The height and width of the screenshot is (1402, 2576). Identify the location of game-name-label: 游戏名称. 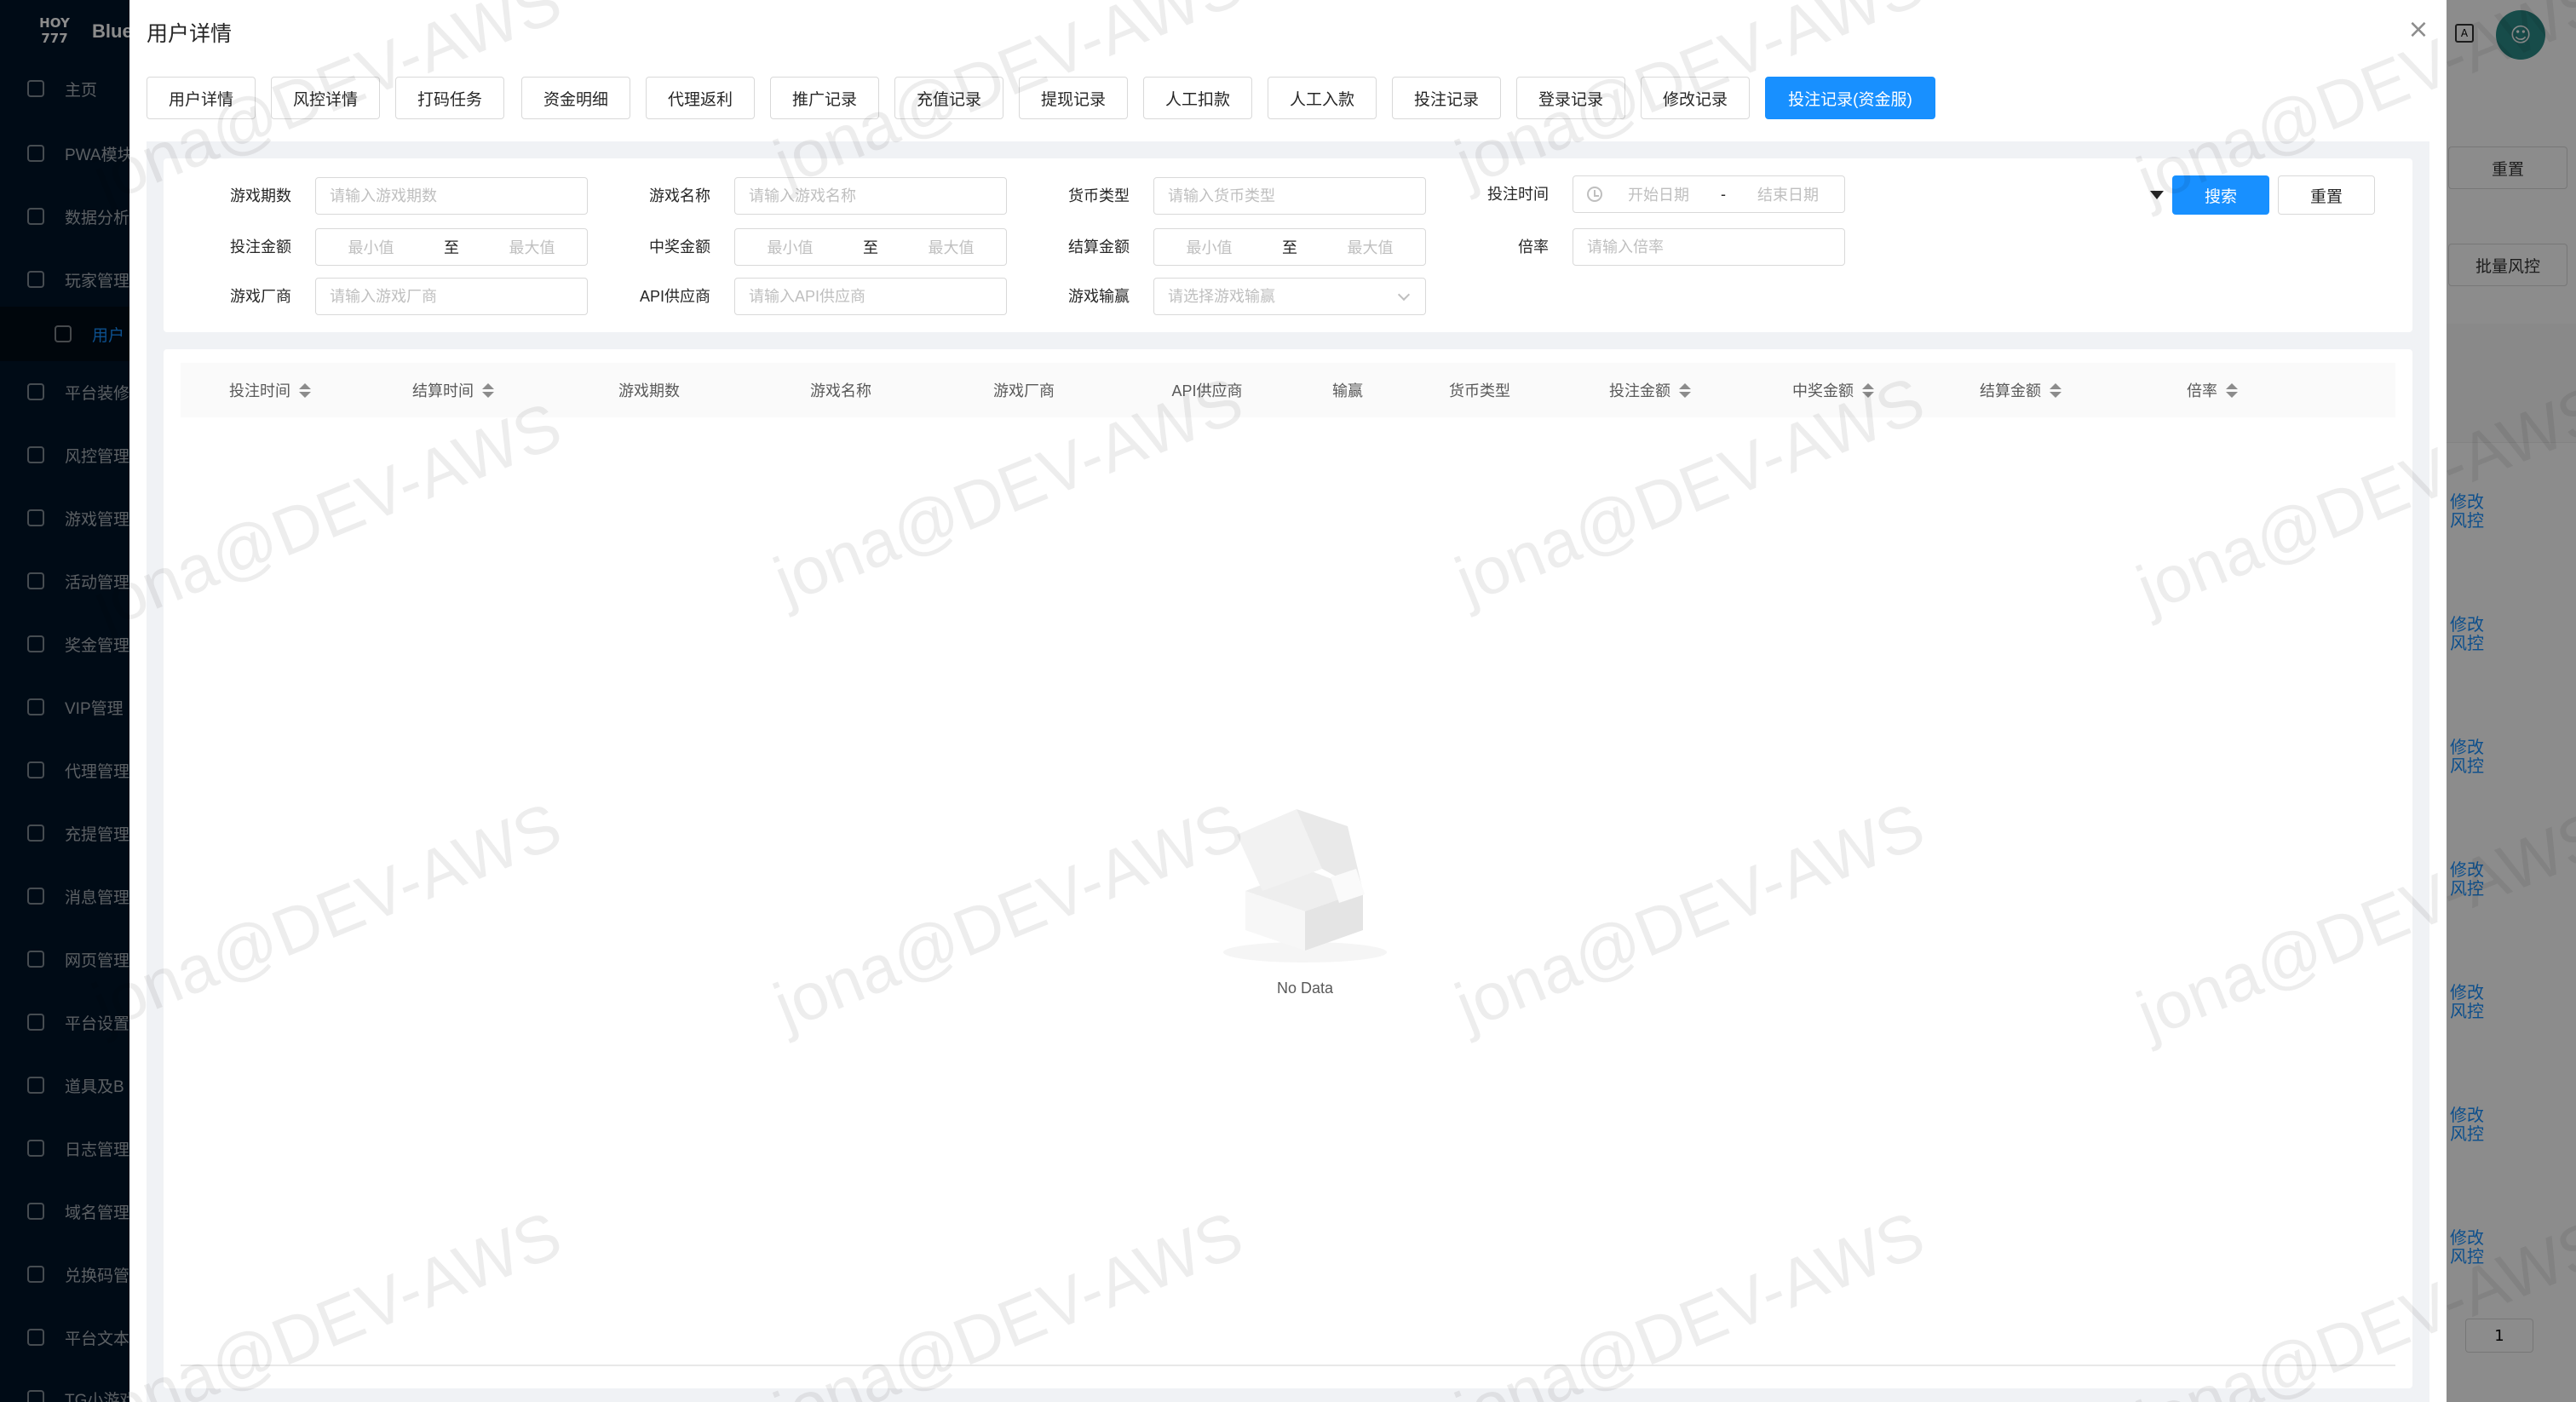
(680, 195).